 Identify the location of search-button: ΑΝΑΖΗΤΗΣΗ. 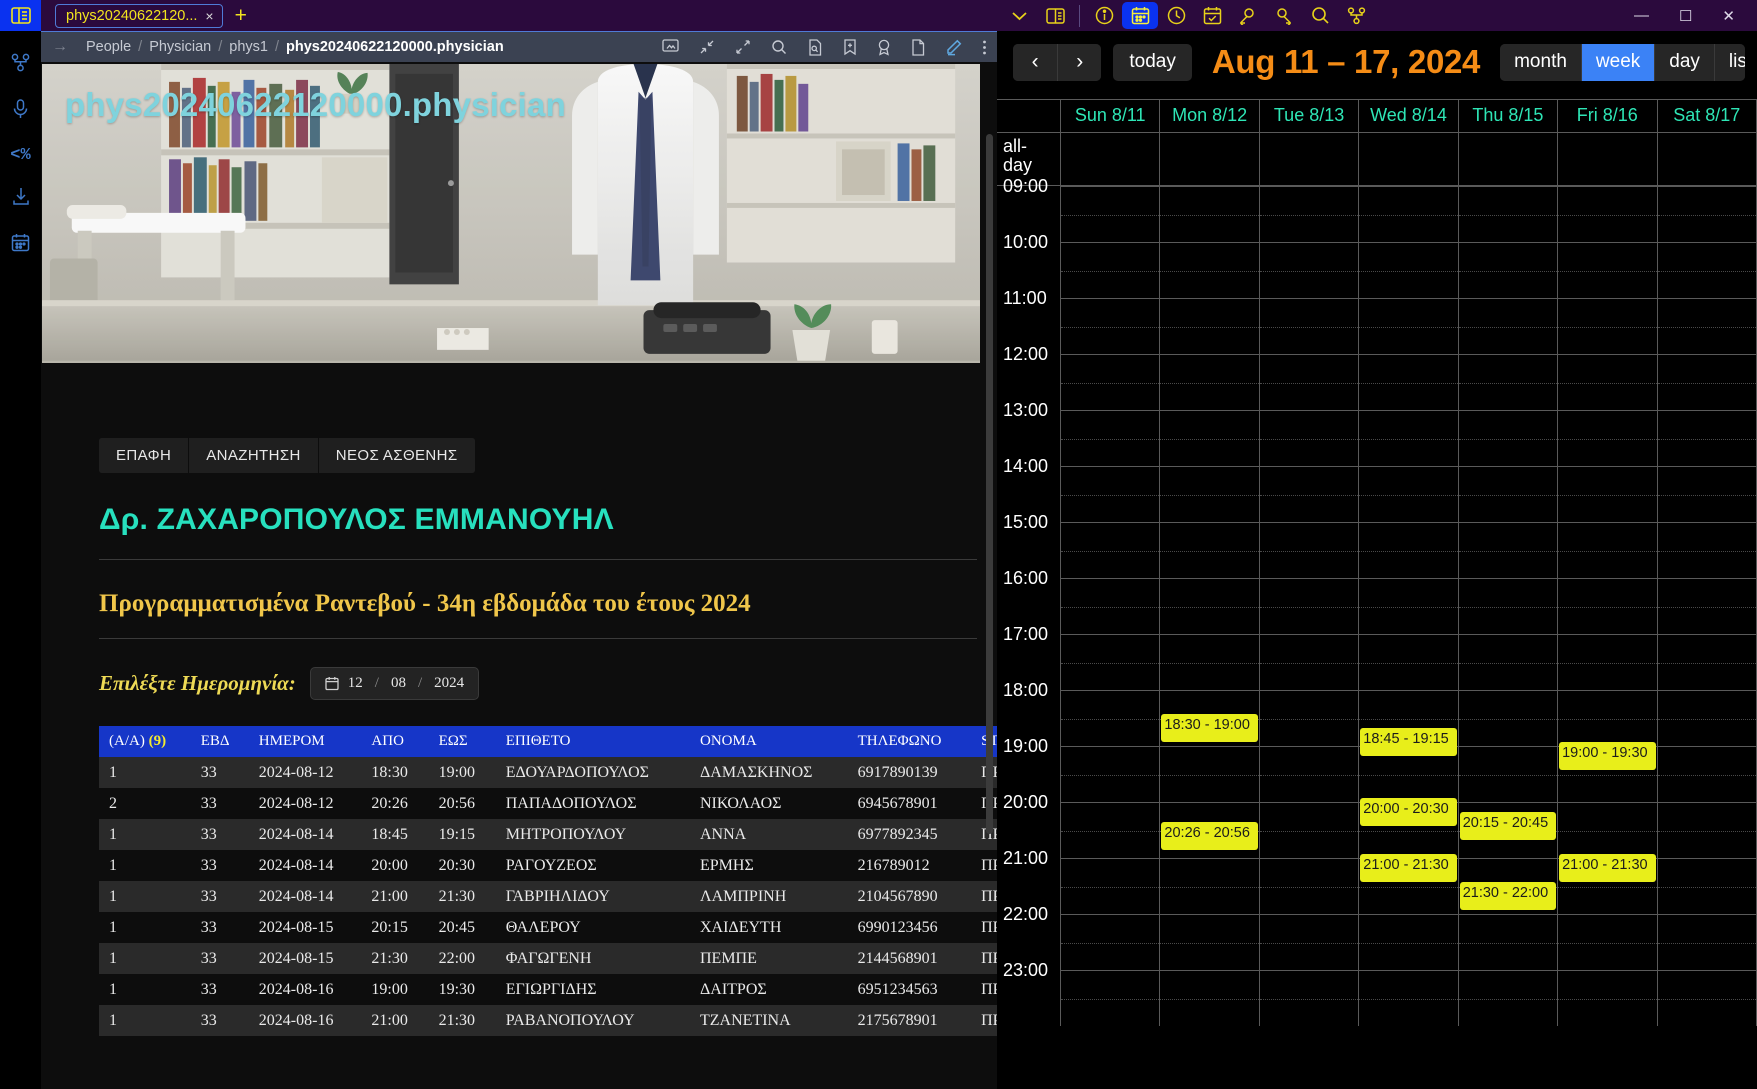
(254, 455).